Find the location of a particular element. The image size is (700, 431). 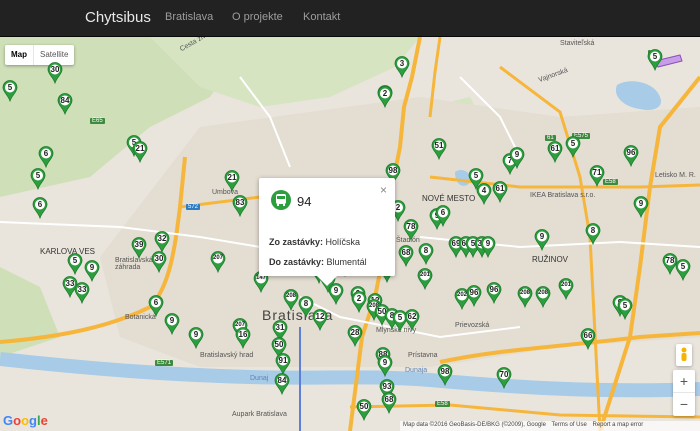

bus-stop-marker: 39 is located at coordinates (139, 248).